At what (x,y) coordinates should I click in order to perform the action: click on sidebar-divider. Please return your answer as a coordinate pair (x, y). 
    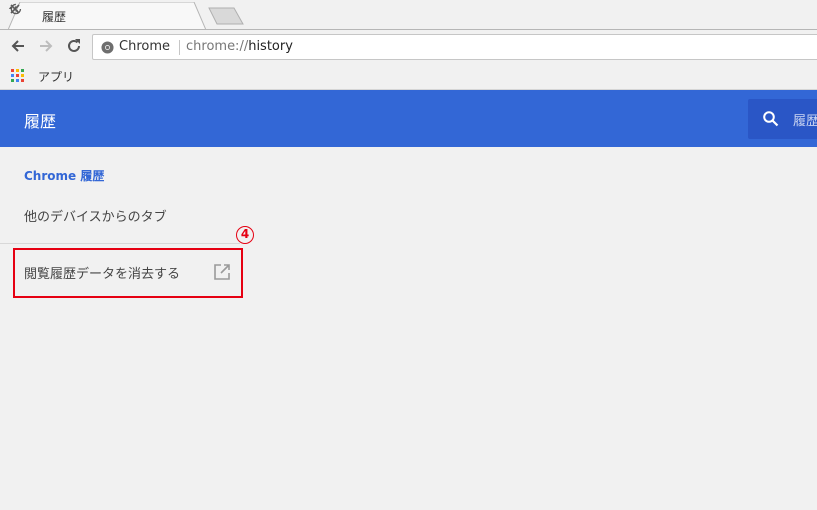
    Looking at the image, I should click on (120, 243).